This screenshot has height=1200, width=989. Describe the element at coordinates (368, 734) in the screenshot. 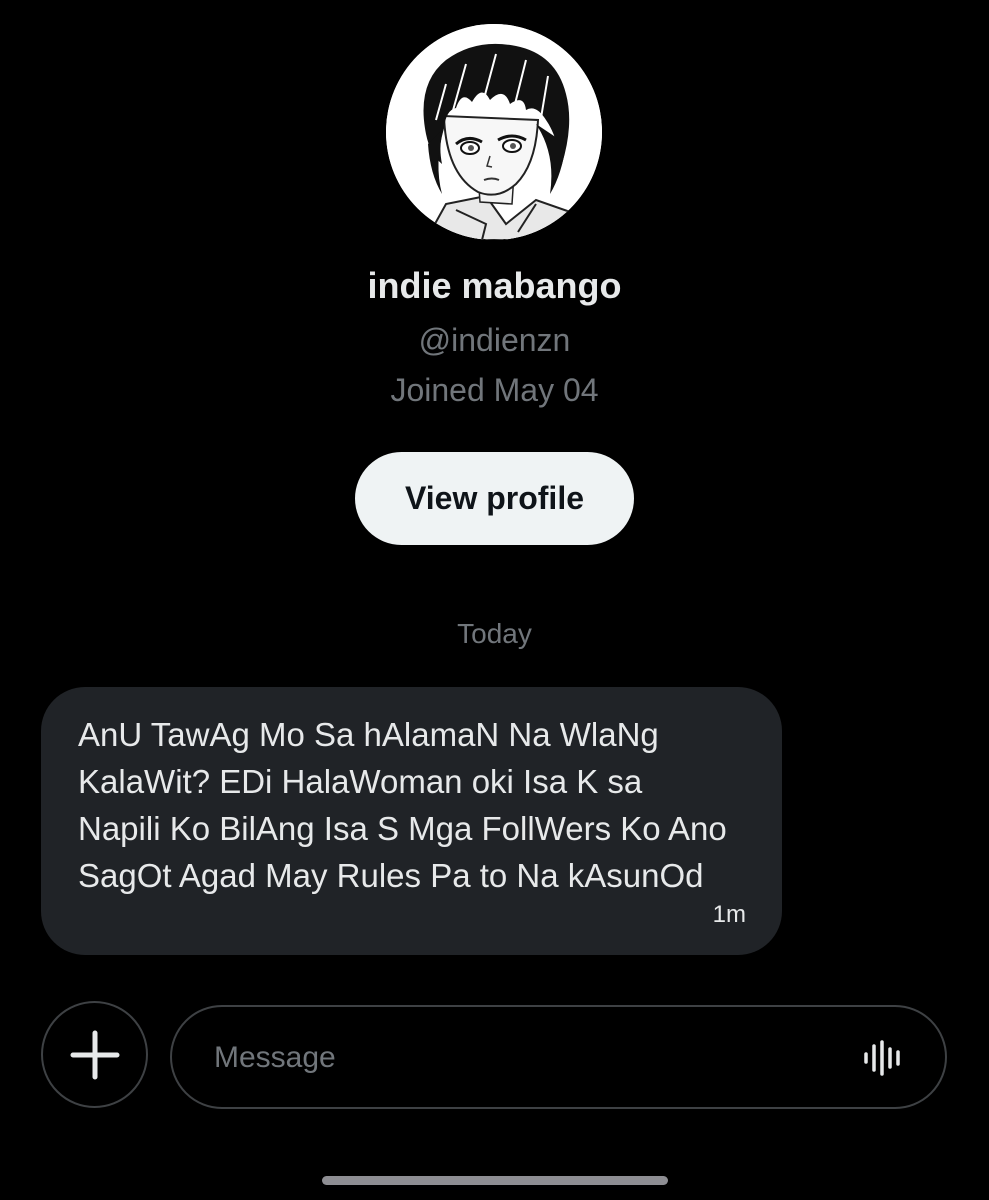

I see `message-line: AnU TawAg Mo Sa hAlamaN Na WlaNg` at that location.